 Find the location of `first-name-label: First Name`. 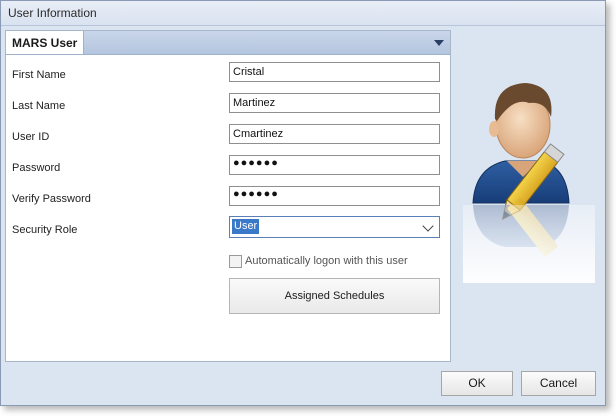

first-name-label: First Name is located at coordinates (39, 75).